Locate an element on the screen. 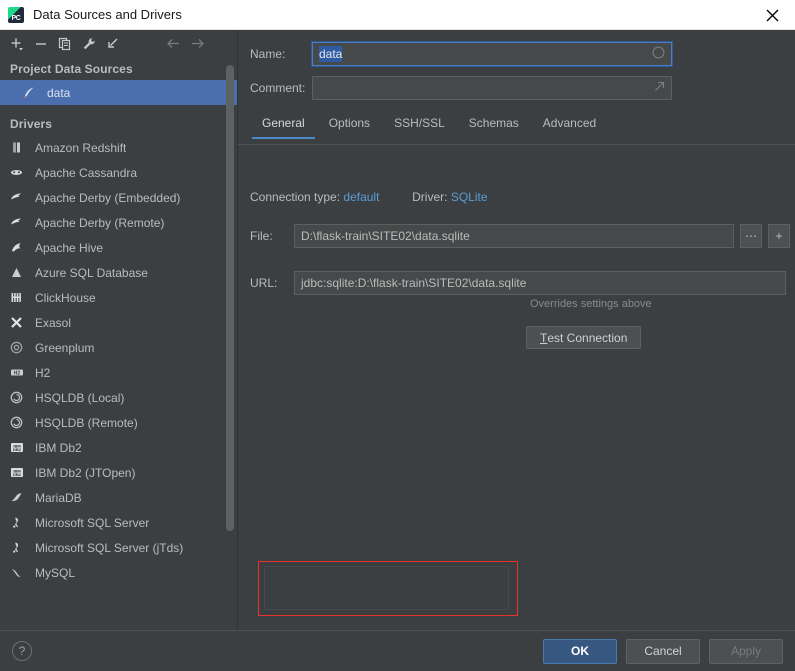 The height and width of the screenshot is (671, 795). project-data-sources-header: Project Data Sources is located at coordinates (71, 69).